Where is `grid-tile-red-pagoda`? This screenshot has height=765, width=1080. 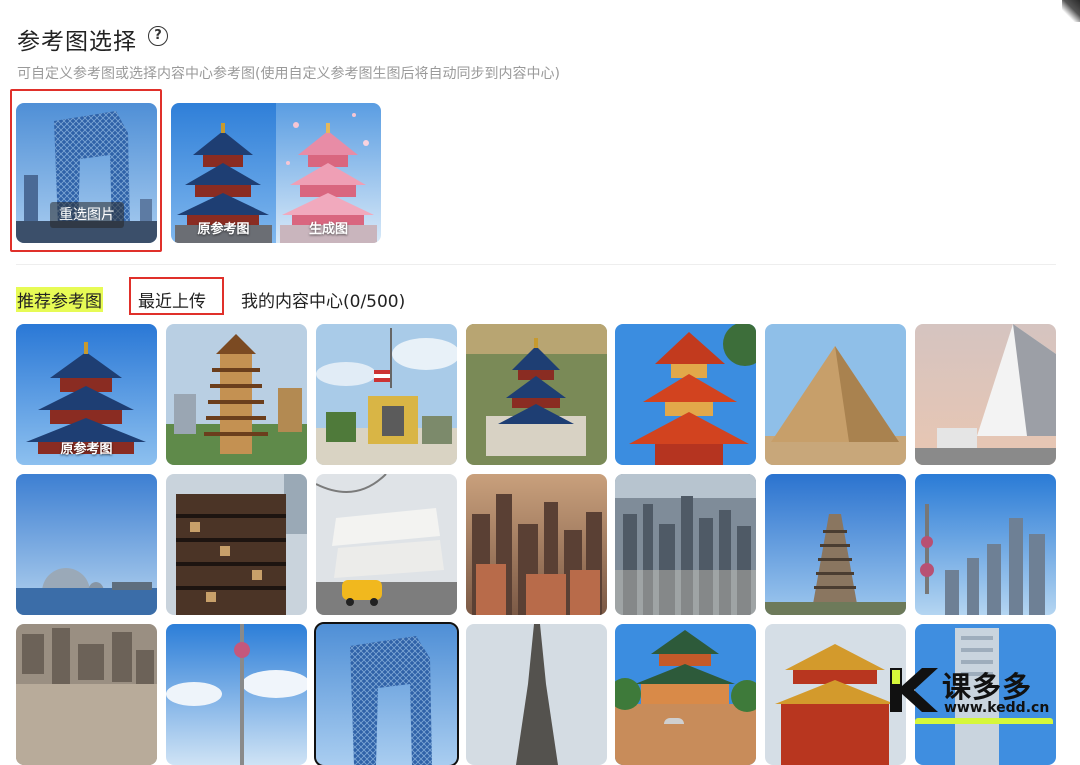 grid-tile-red-pagoda is located at coordinates (685, 394).